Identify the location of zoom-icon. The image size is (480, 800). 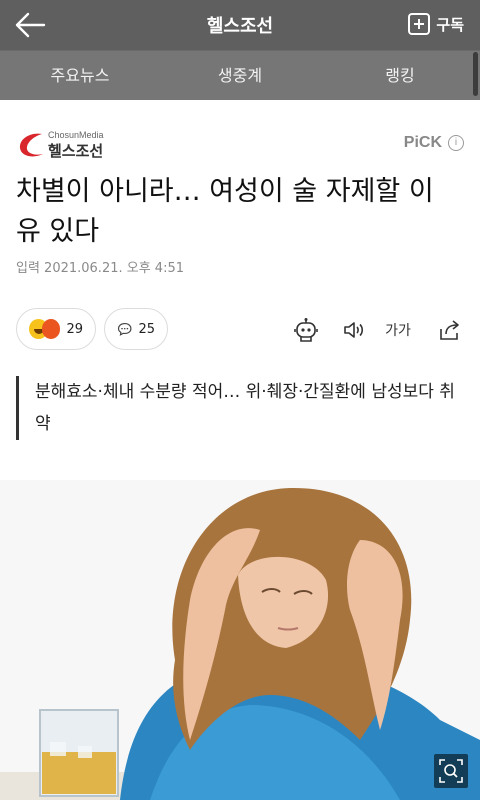
(451, 771).